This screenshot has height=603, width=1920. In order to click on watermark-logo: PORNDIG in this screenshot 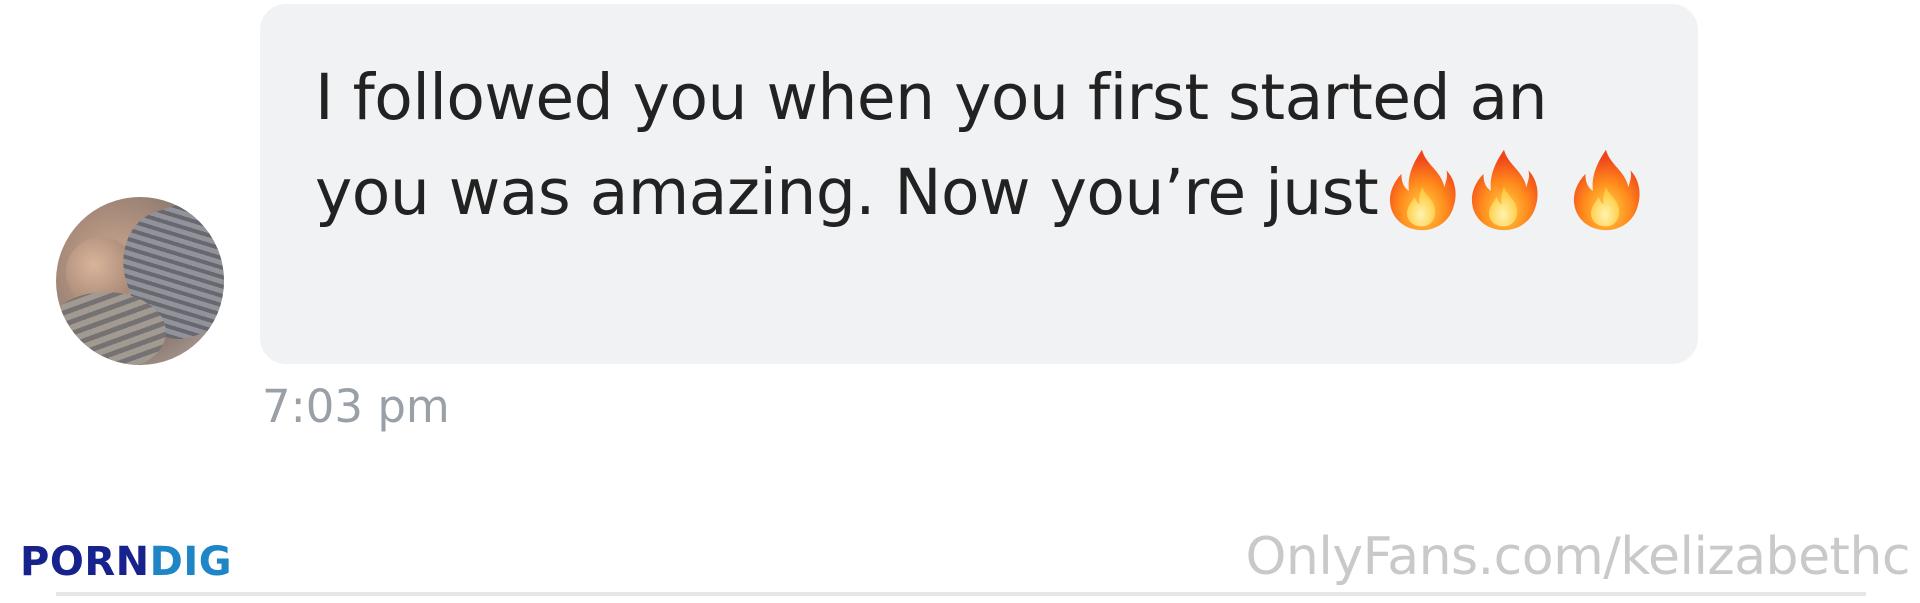, I will do `click(126, 562)`.